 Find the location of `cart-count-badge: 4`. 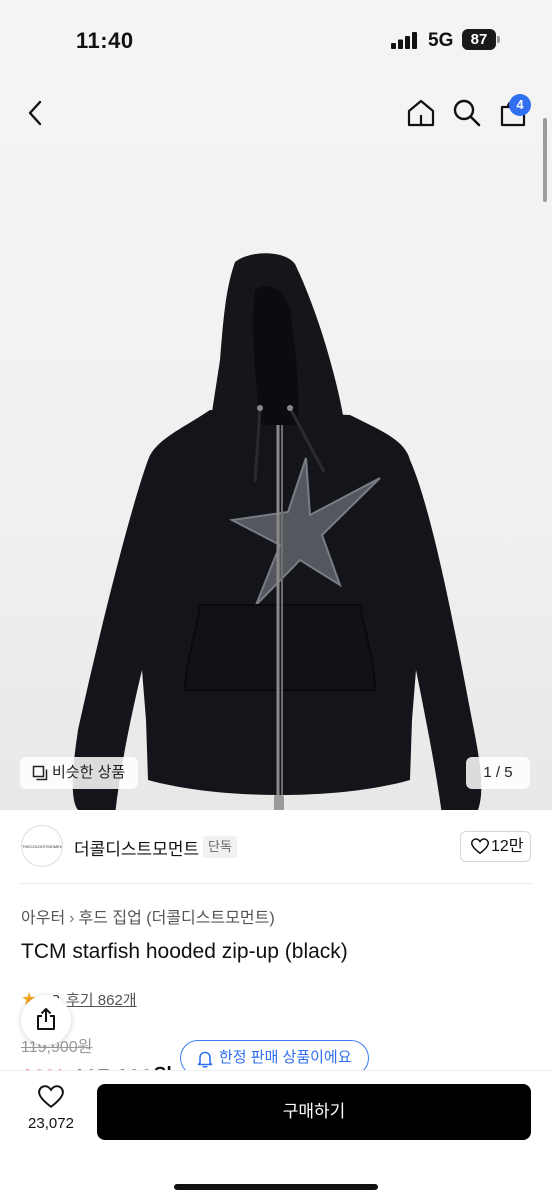

cart-count-badge: 4 is located at coordinates (520, 105).